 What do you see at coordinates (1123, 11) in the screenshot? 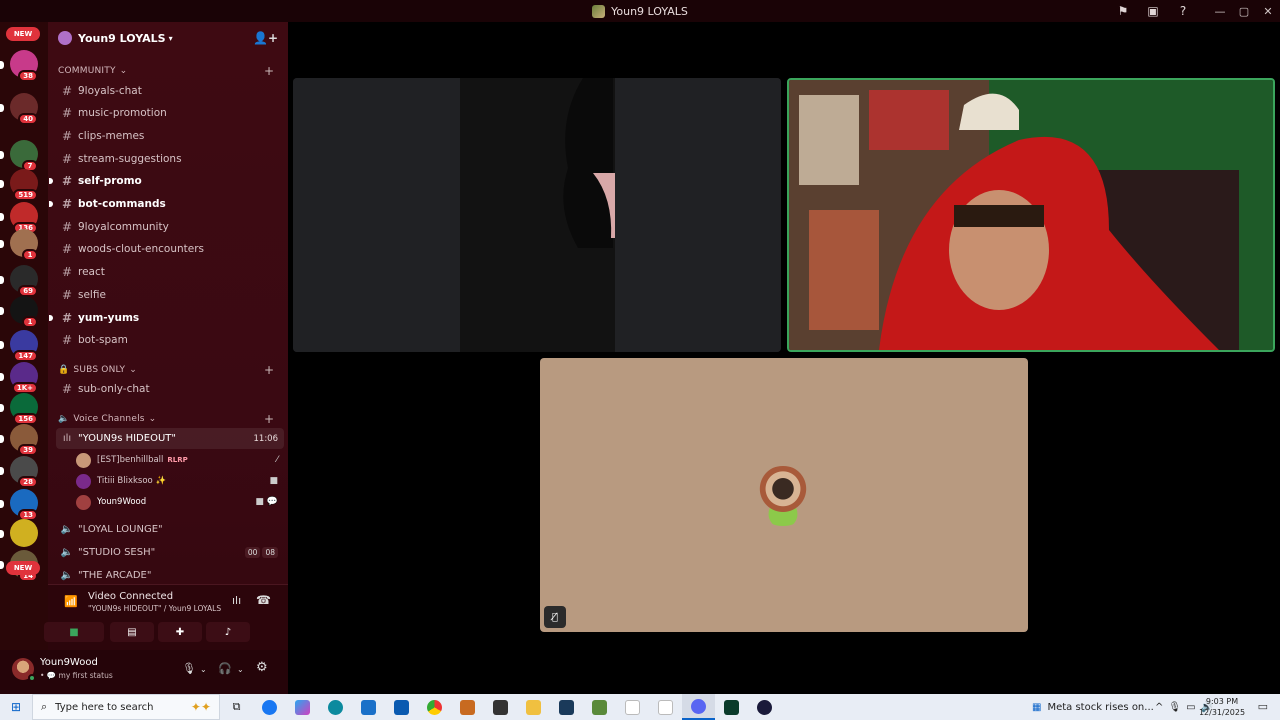
I see `flag-icon: ⚑` at bounding box center [1123, 11].